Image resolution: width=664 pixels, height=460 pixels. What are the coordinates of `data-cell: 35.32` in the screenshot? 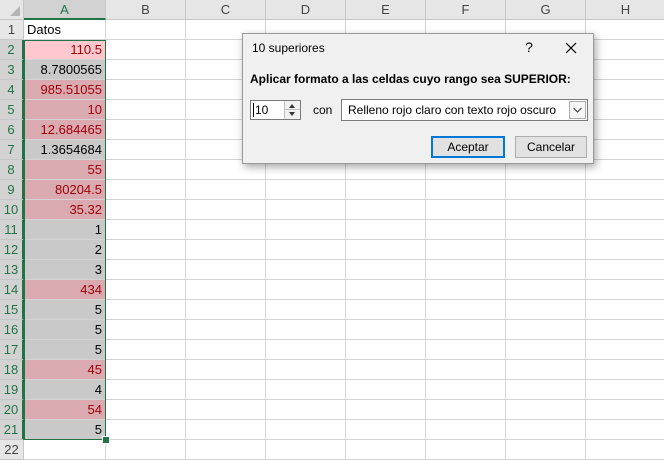 It's located at (65, 210).